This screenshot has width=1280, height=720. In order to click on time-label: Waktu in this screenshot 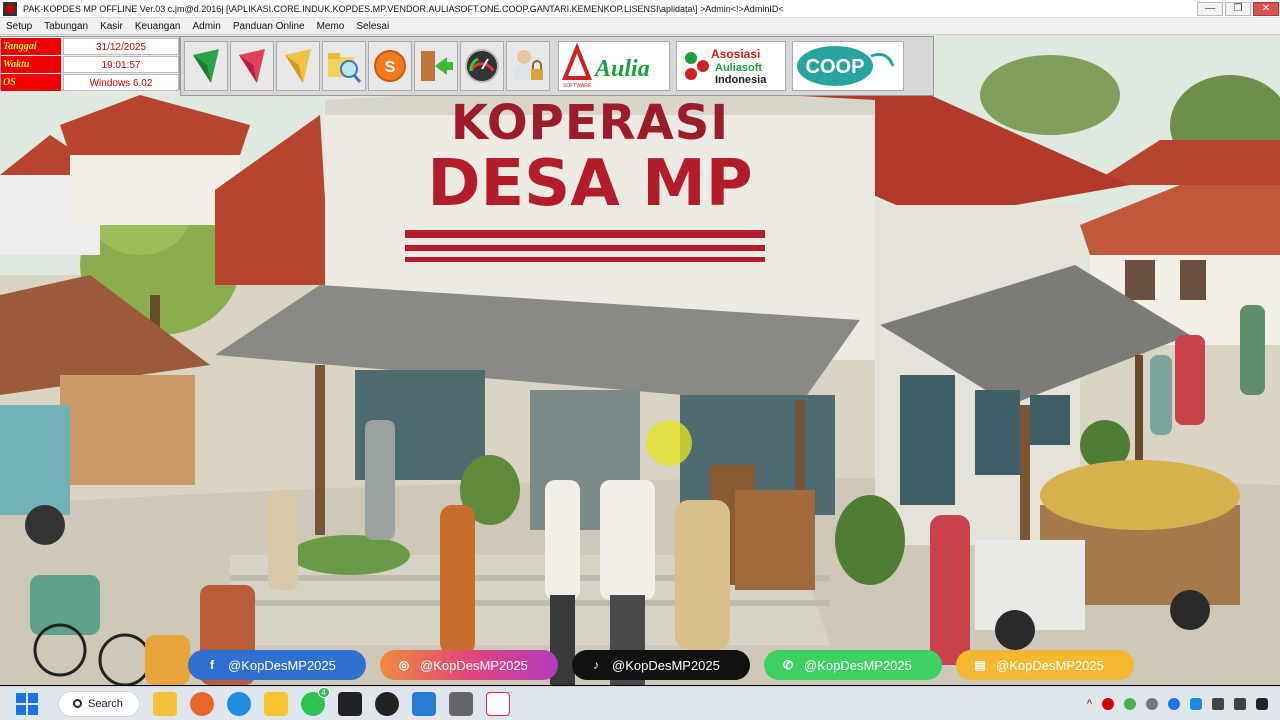, I will do `click(31, 64)`.